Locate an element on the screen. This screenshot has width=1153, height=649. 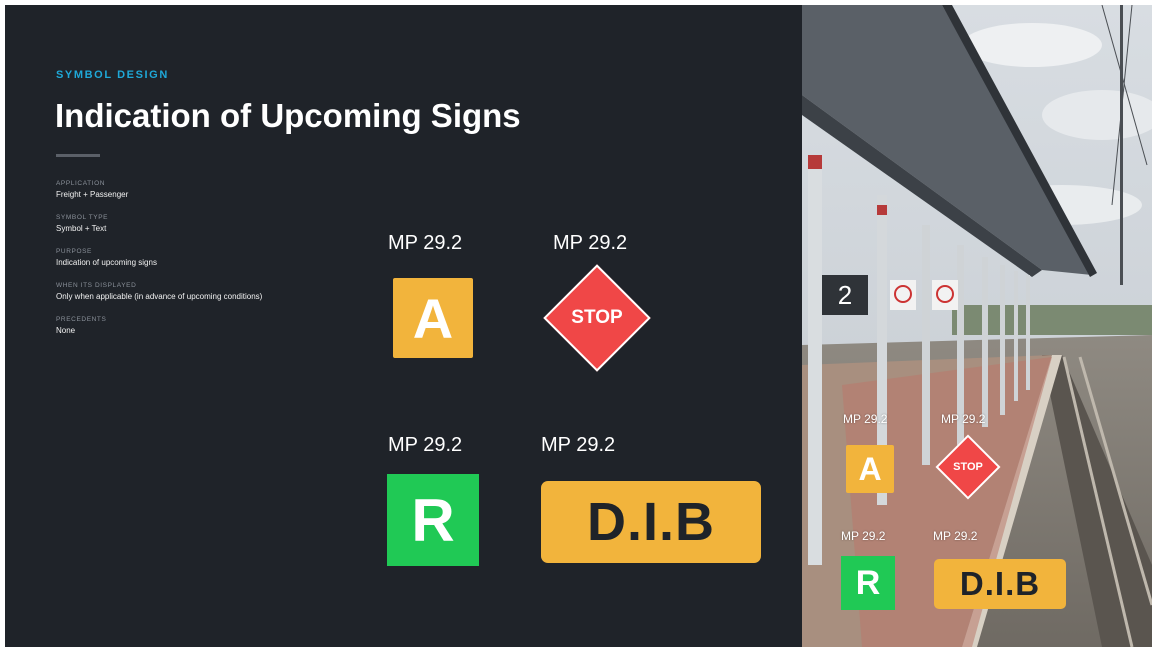
platform-number: 2 is located at coordinates (845, 294).